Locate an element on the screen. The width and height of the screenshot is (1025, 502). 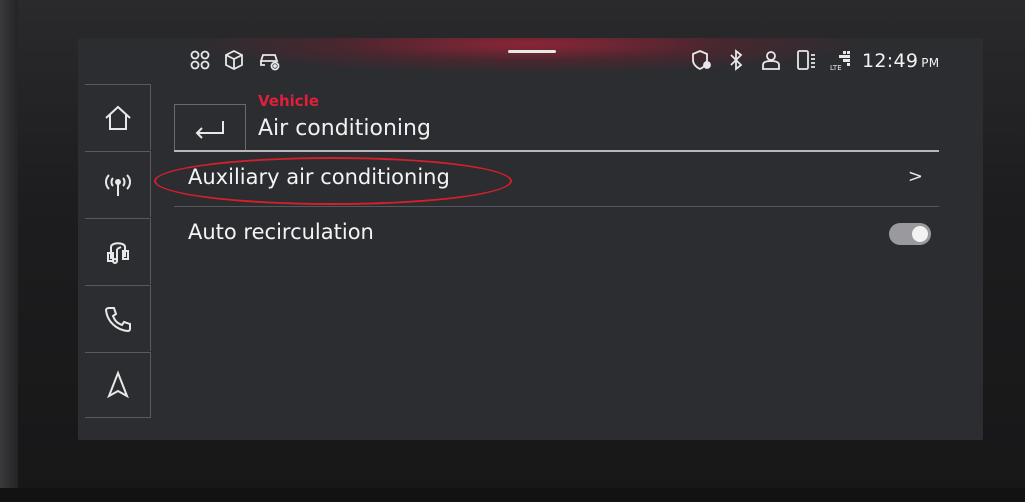
bezel-edge is located at coordinates (9, 251).